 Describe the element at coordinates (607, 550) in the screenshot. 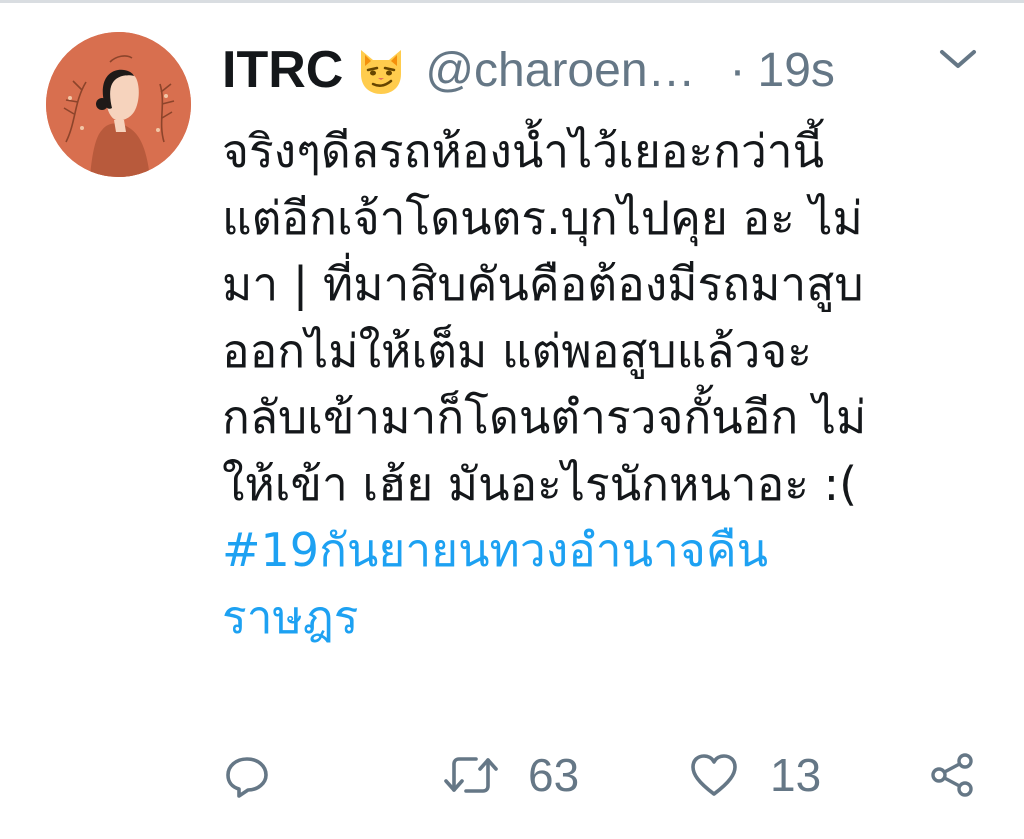

I see `hashtag-link: #19กันยายนทวงอำนาจคืน` at that location.